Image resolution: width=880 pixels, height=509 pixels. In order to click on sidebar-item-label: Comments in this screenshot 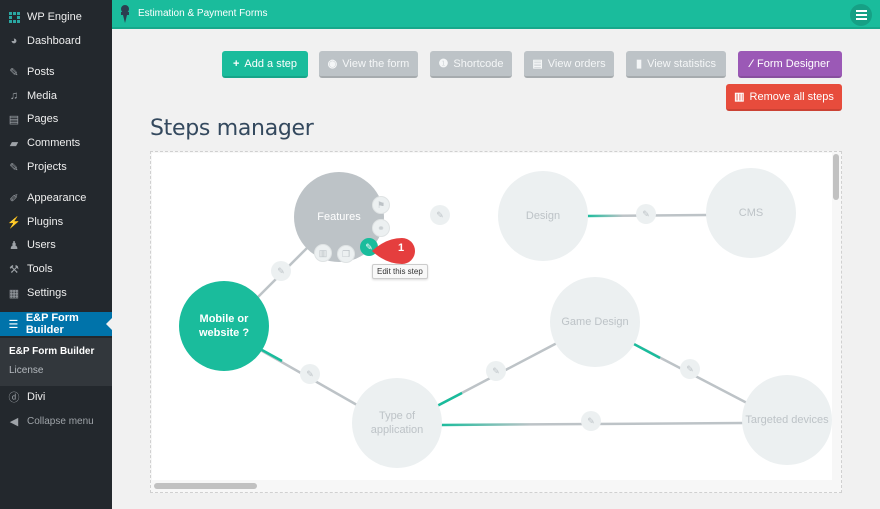, I will do `click(54, 143)`.